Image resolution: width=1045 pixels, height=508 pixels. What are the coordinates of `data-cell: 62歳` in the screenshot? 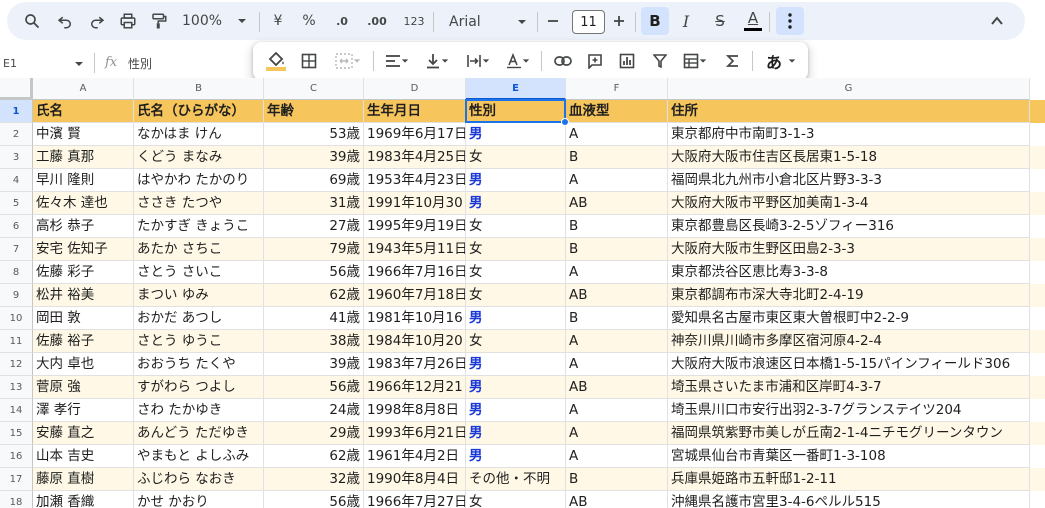 It's located at (314, 295).